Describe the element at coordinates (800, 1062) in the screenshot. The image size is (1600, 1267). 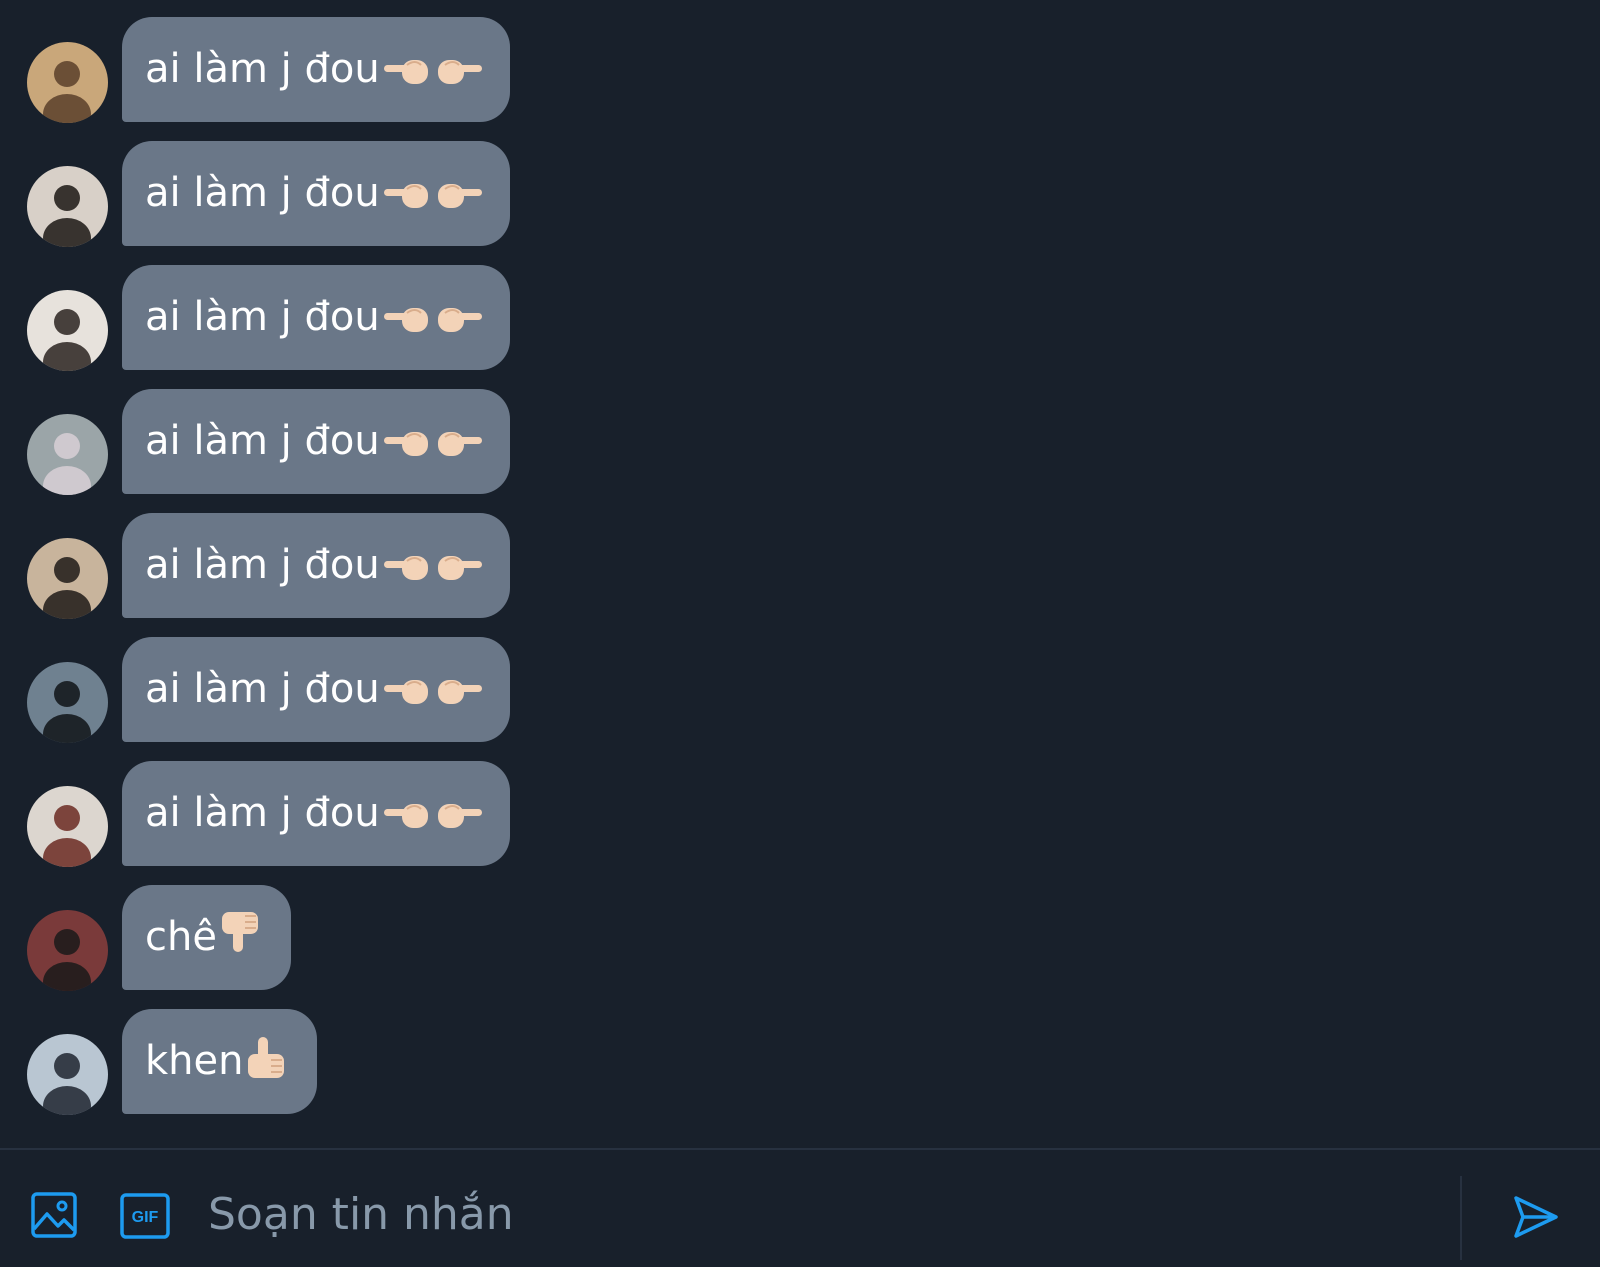
I see `message-row: khen` at that location.